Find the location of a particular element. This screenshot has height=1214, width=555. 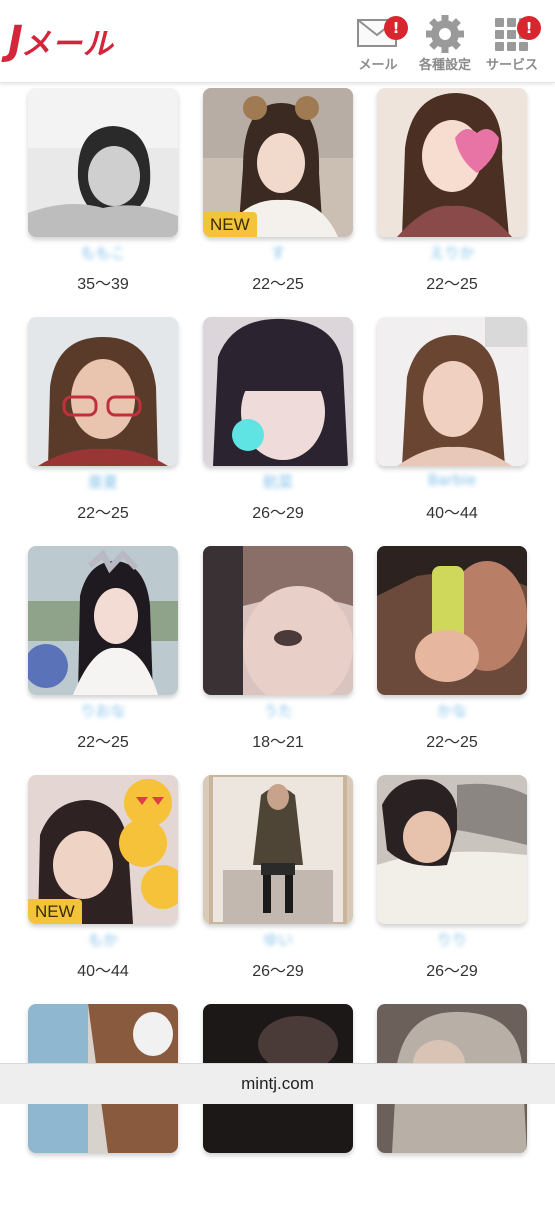

profile-age: 35〜39 is located at coordinates (103, 284).